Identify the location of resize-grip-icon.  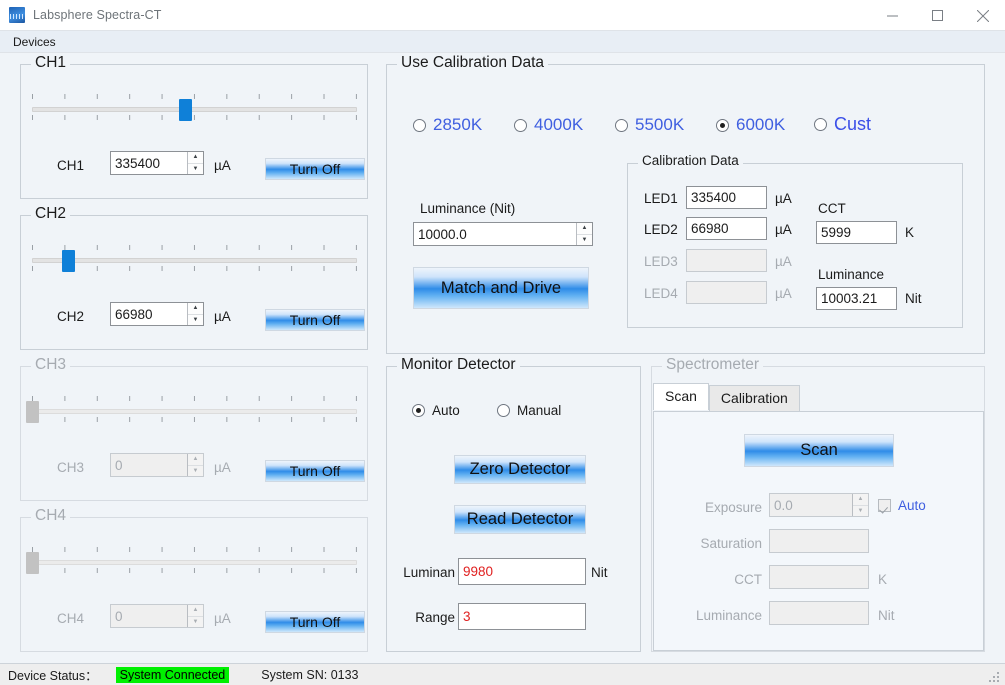
(995, 676).